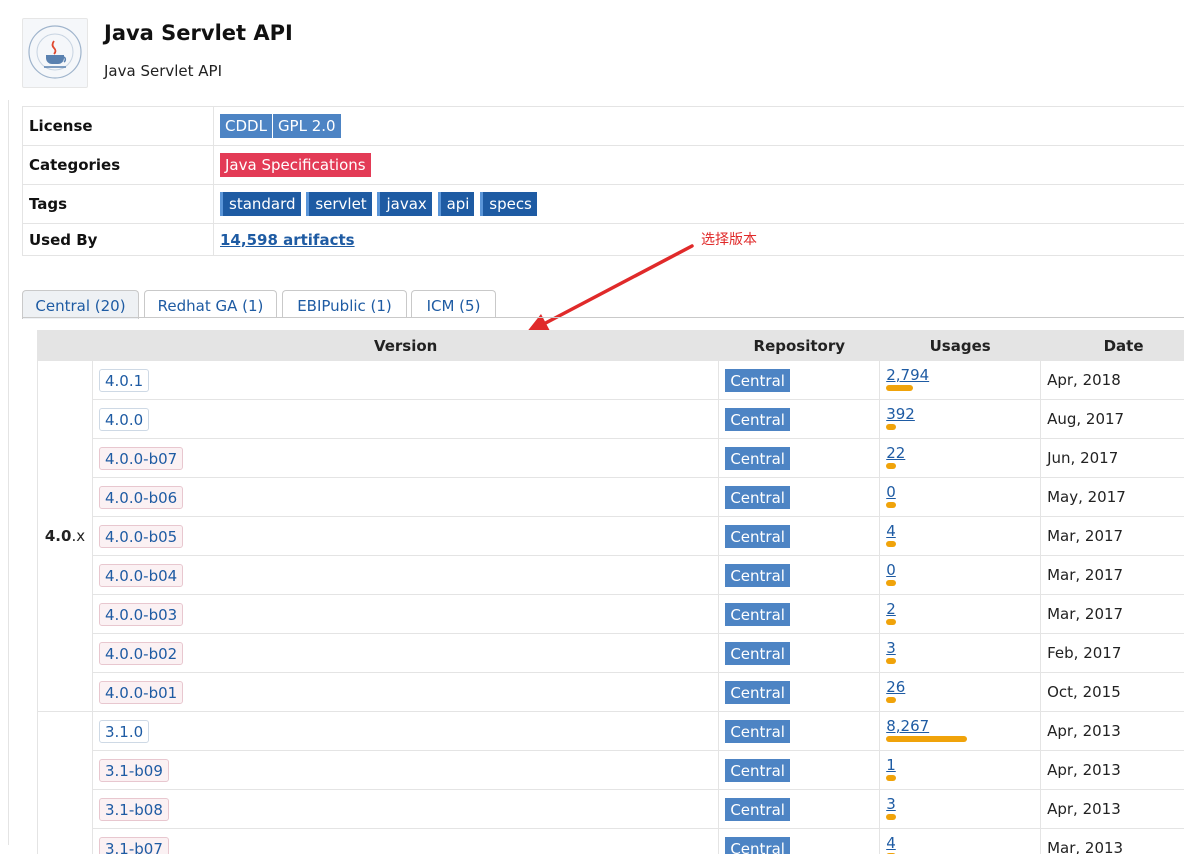  I want to click on version-link: 3.1.0, so click(124, 731).